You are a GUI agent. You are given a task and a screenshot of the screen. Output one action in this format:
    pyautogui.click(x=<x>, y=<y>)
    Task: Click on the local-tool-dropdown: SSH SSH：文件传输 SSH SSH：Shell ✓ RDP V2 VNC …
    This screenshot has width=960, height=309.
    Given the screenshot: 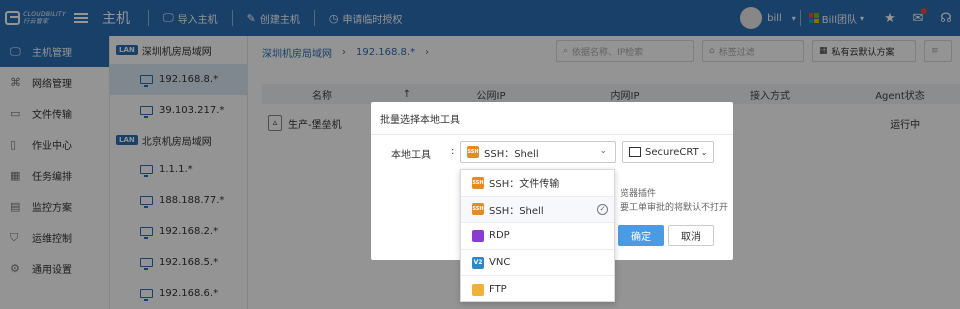 What is the action you would take?
    pyautogui.click(x=537, y=235)
    